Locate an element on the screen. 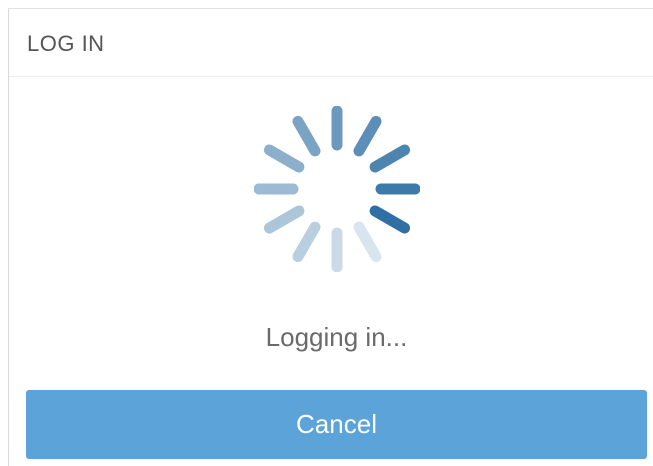 The image size is (653, 466). loading-spinner-icon is located at coordinates (337, 189).